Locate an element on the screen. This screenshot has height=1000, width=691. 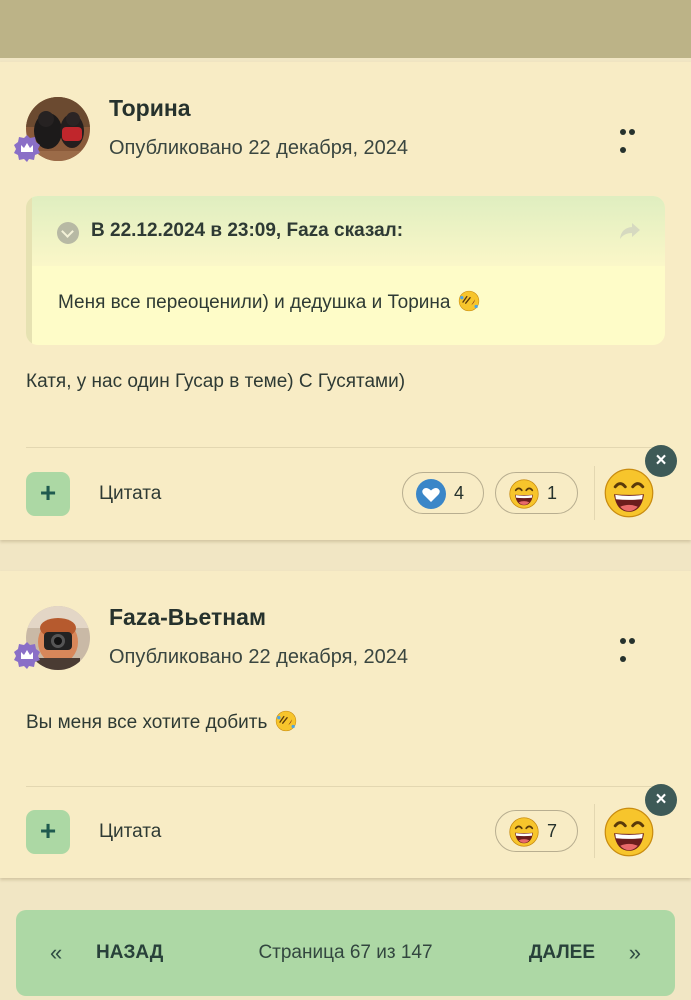
post-body: Вы меня все хотите добить is located at coordinates (161, 722).